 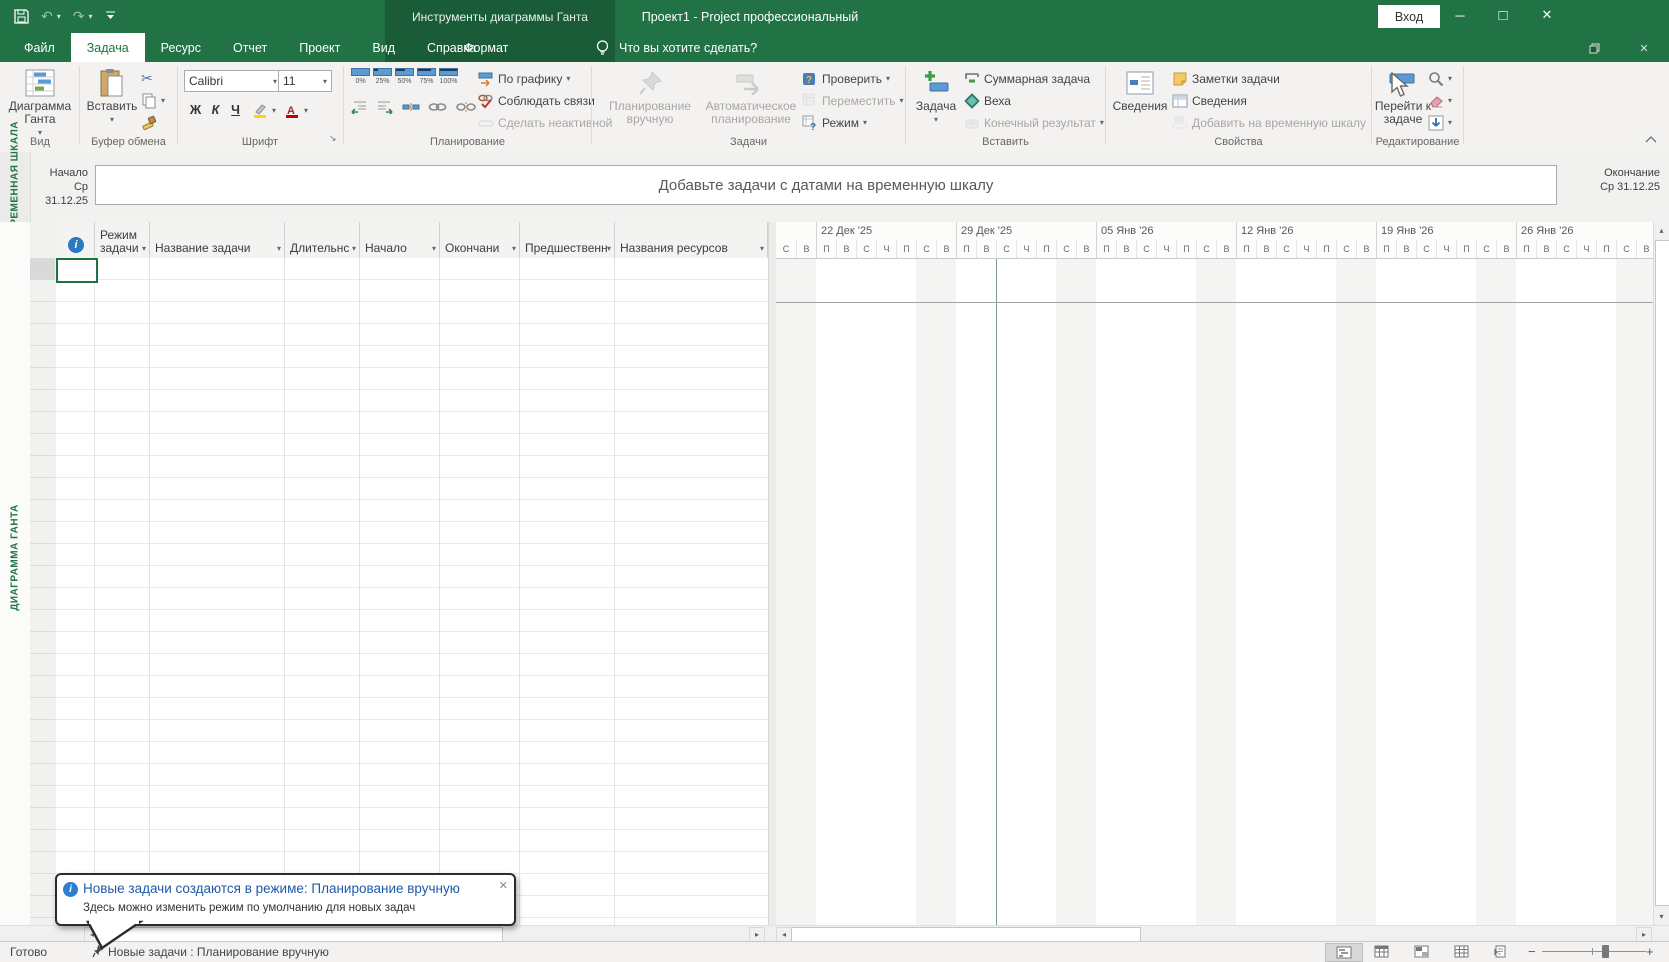 I want to click on vertical-scrollbar: ▴ ▾, so click(x=1661, y=573).